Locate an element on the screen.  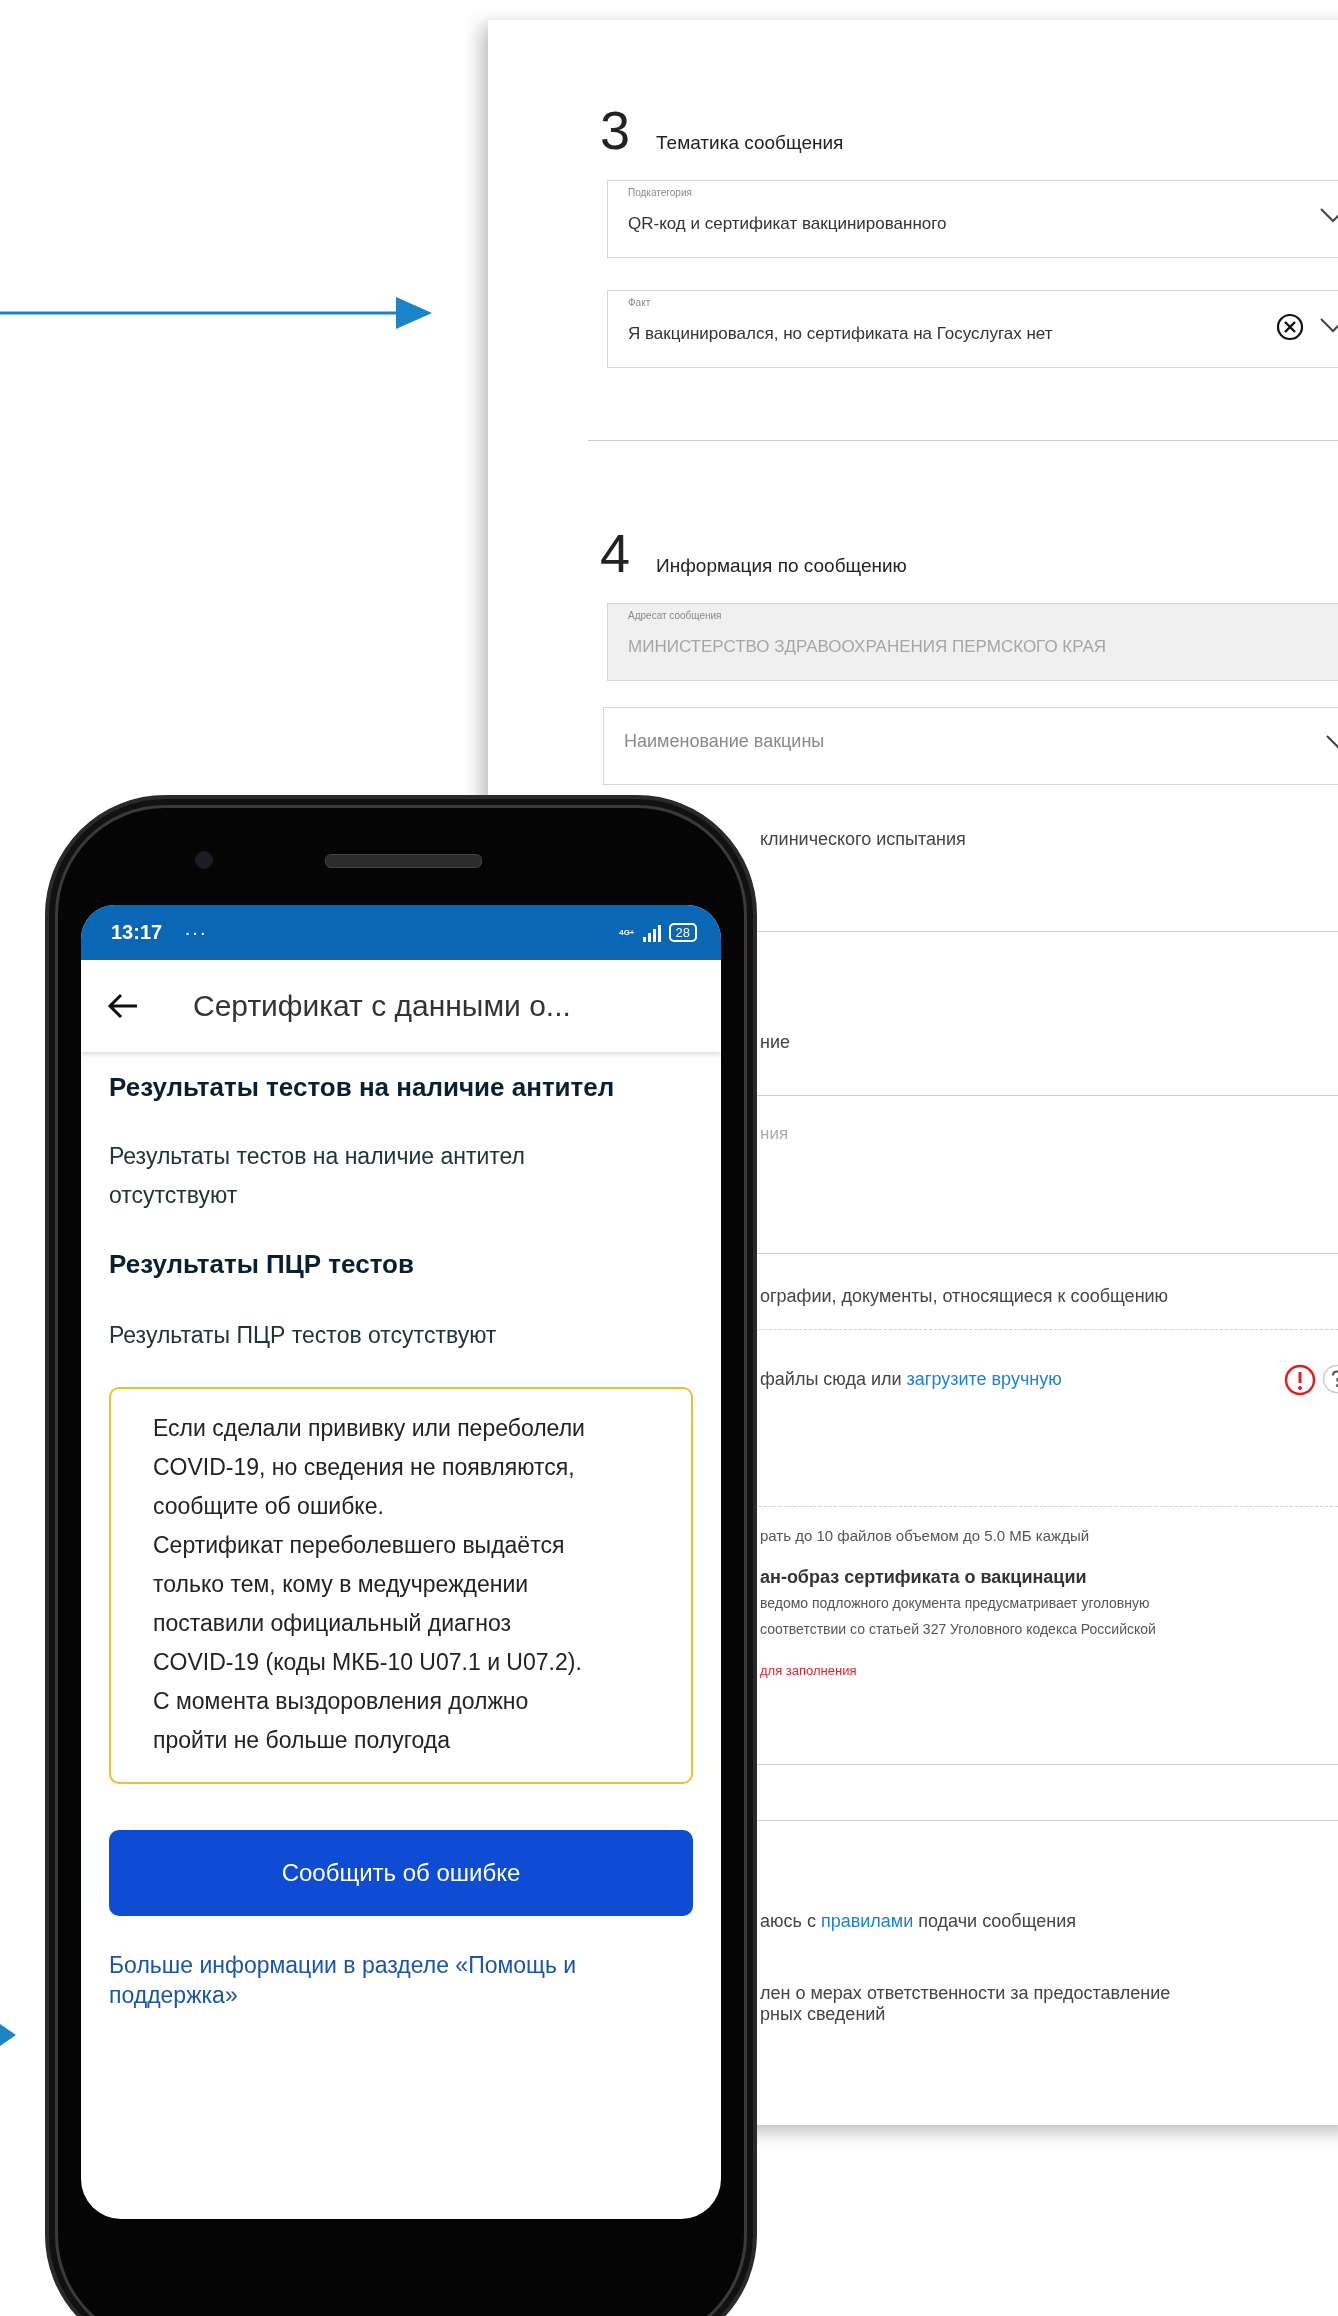
select-field: Факт Я вакцинировался, но сертификата на Госуслугах нет is located at coordinates (972, 329).